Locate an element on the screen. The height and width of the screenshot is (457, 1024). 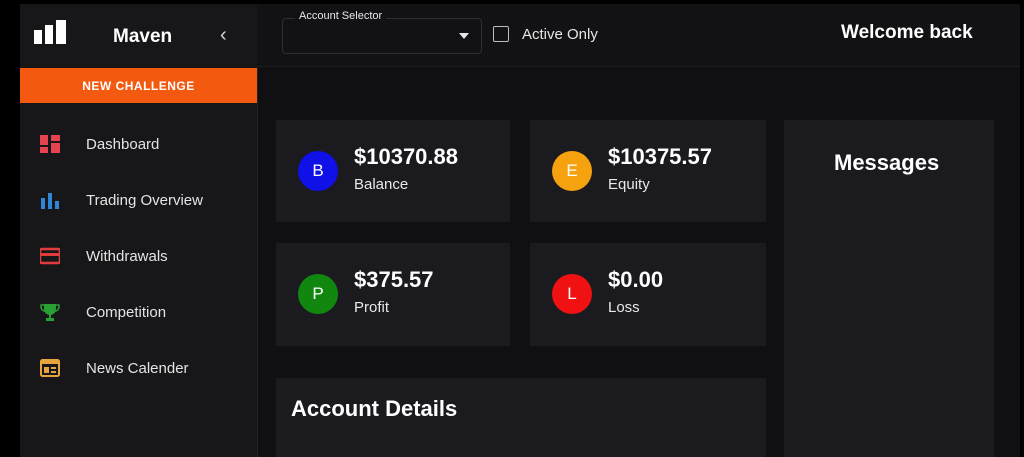
equity-label: Equity is located at coordinates (629, 184).